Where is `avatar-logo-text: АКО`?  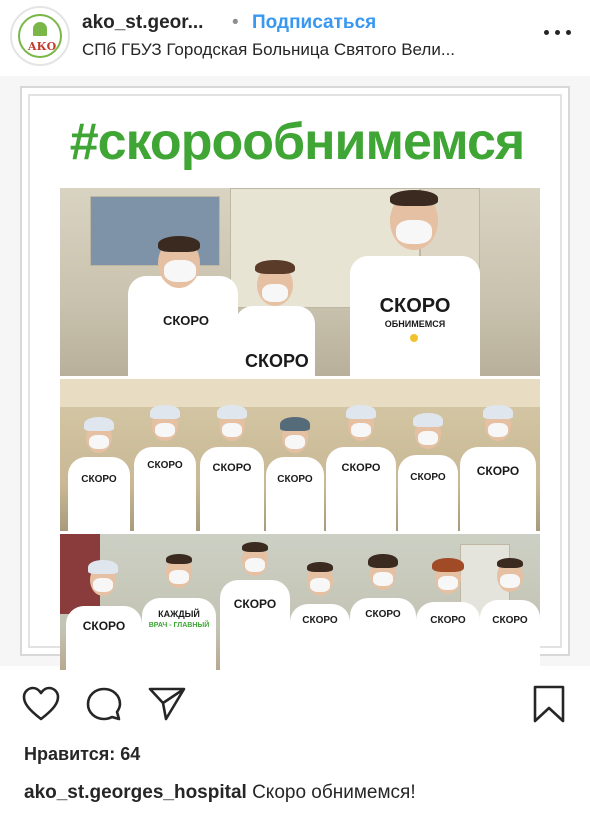
avatar-logo-text: АКО is located at coordinates (42, 46).